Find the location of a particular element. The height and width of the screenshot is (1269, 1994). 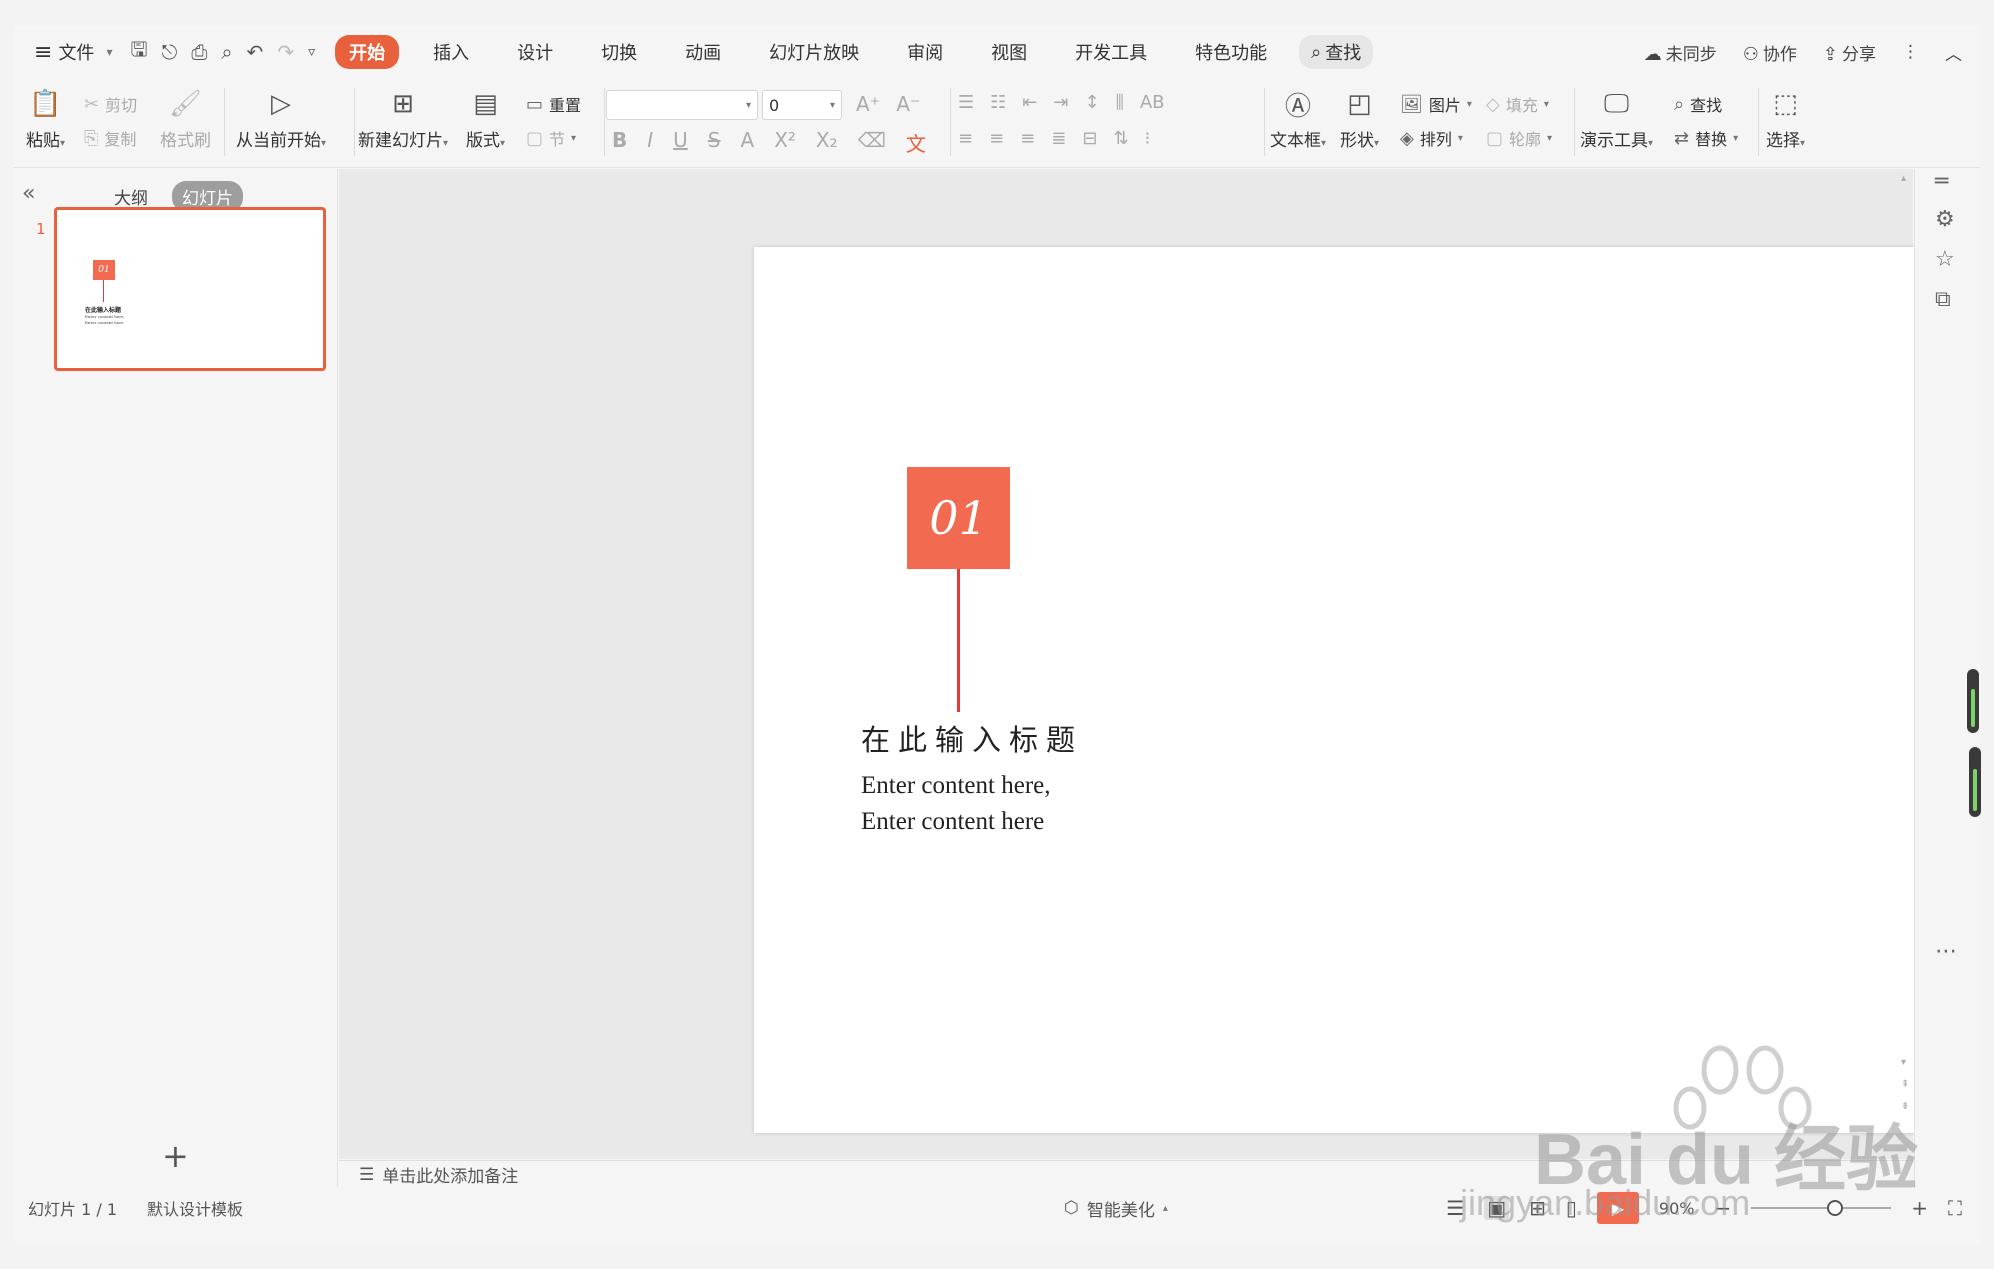

connector-line is located at coordinates (958, 640).